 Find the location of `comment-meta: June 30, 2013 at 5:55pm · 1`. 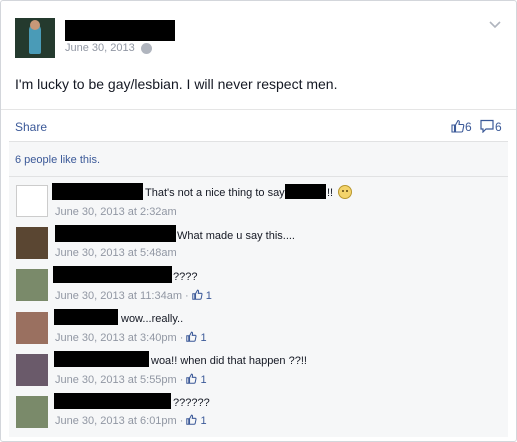

comment-meta: June 30, 2013 at 5:55pm · 1 is located at coordinates (131, 379).